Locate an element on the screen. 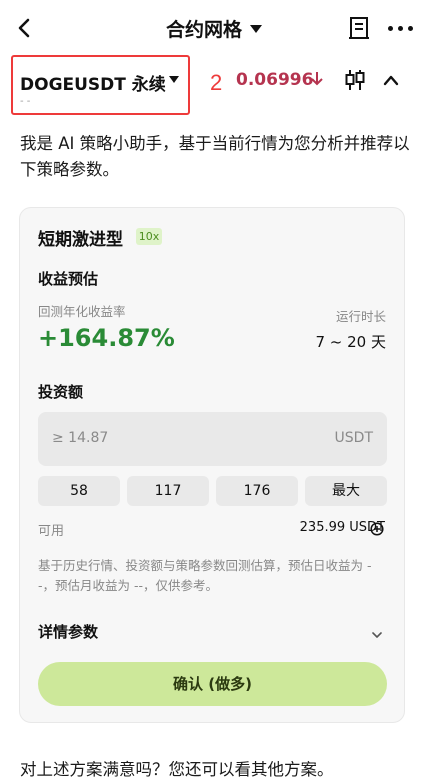 This screenshot has height=777, width=428. investment-input: ≥ 14.87 USDT is located at coordinates (212, 439).